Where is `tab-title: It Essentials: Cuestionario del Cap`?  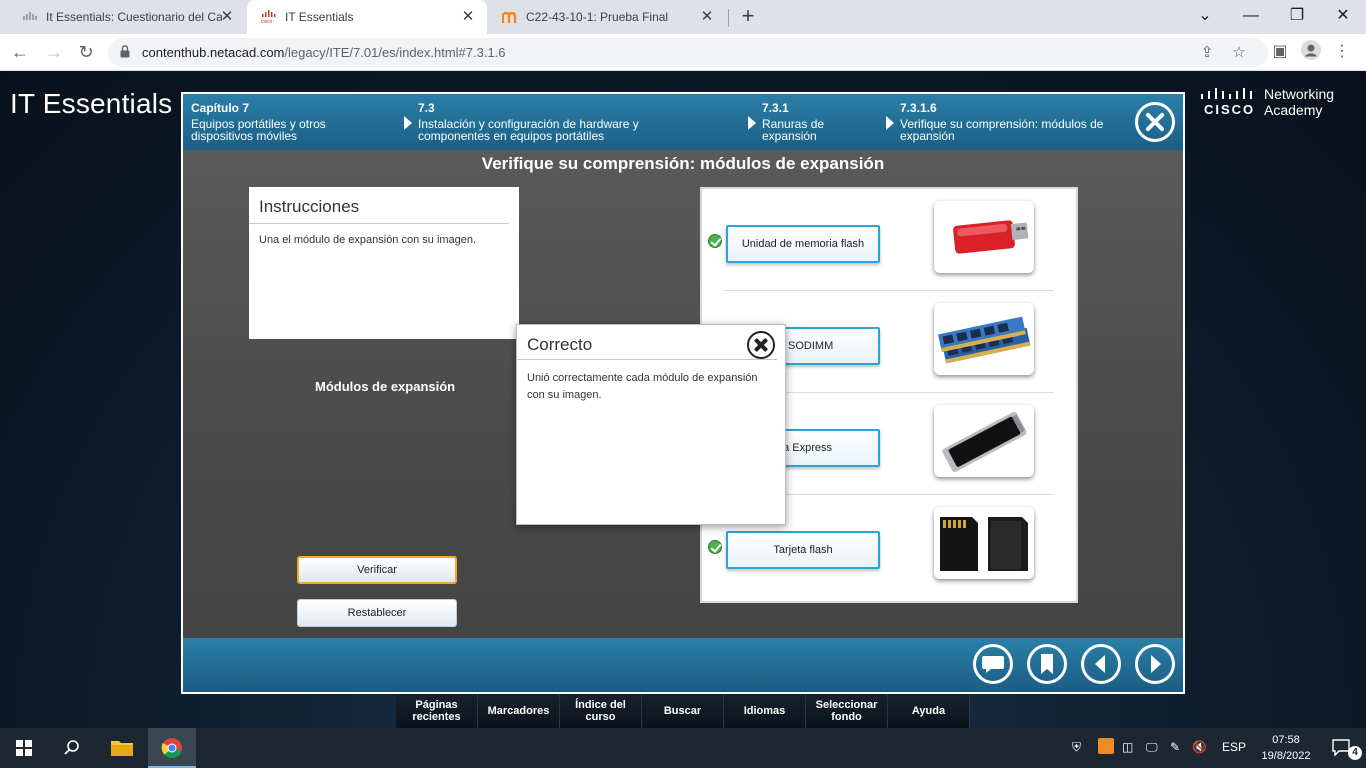
tab-title: It Essentials: Cuestionario del Cap is located at coordinates (134, 17).